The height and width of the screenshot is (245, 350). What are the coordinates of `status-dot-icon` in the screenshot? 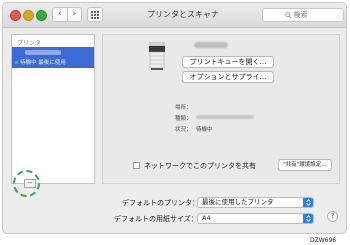 It's located at (16, 62).